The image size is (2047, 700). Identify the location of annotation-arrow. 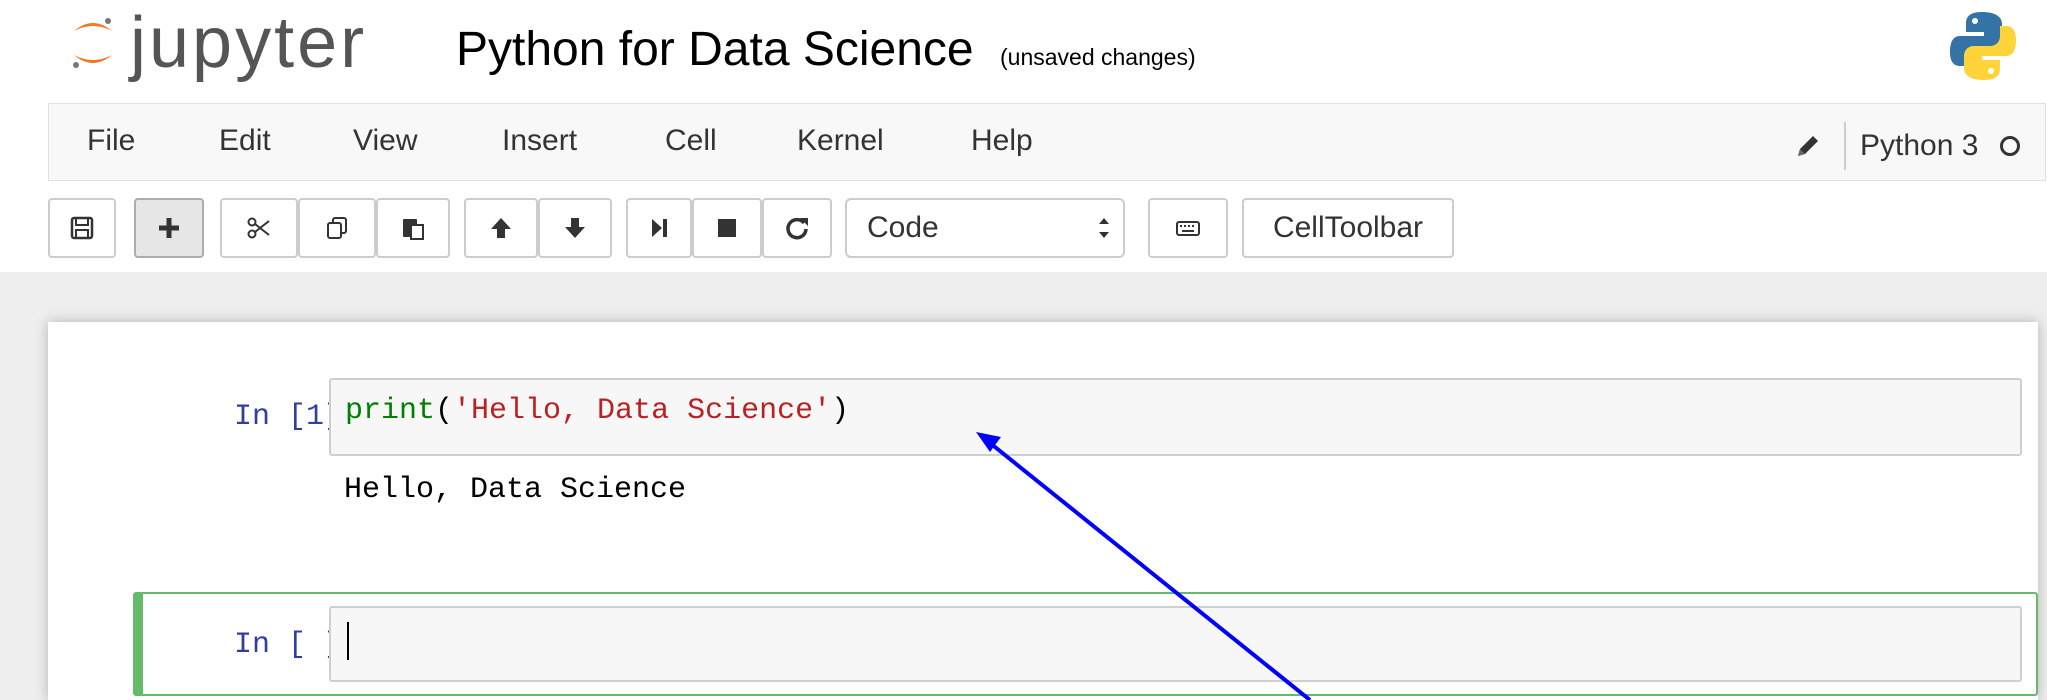
(1144, 566).